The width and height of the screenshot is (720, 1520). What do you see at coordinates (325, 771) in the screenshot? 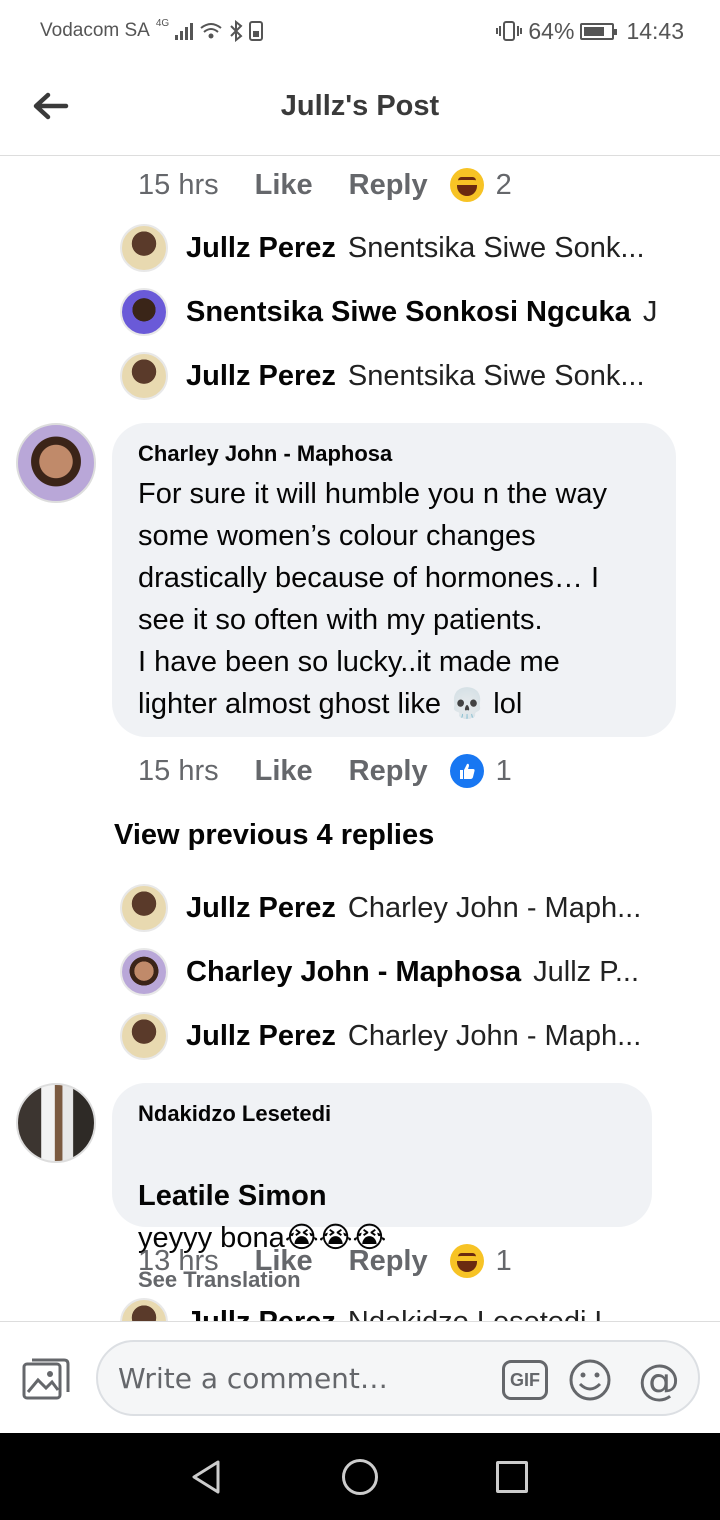
I see `comment-meta-row: 15 hrs Like Reply 1` at bounding box center [325, 771].